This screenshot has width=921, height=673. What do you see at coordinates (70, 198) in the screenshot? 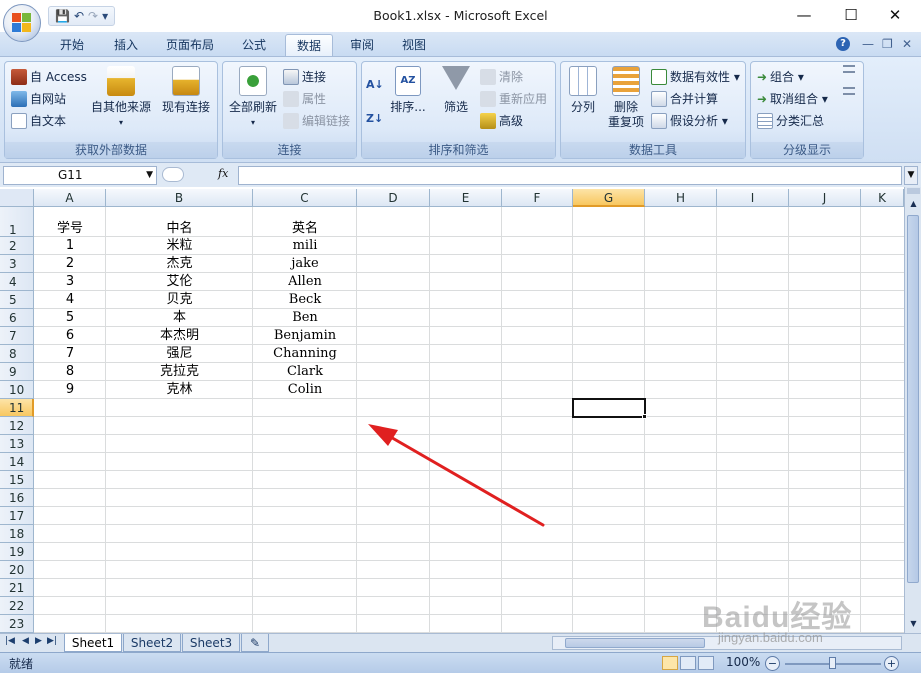
I see `column-header-a: A` at bounding box center [70, 198].